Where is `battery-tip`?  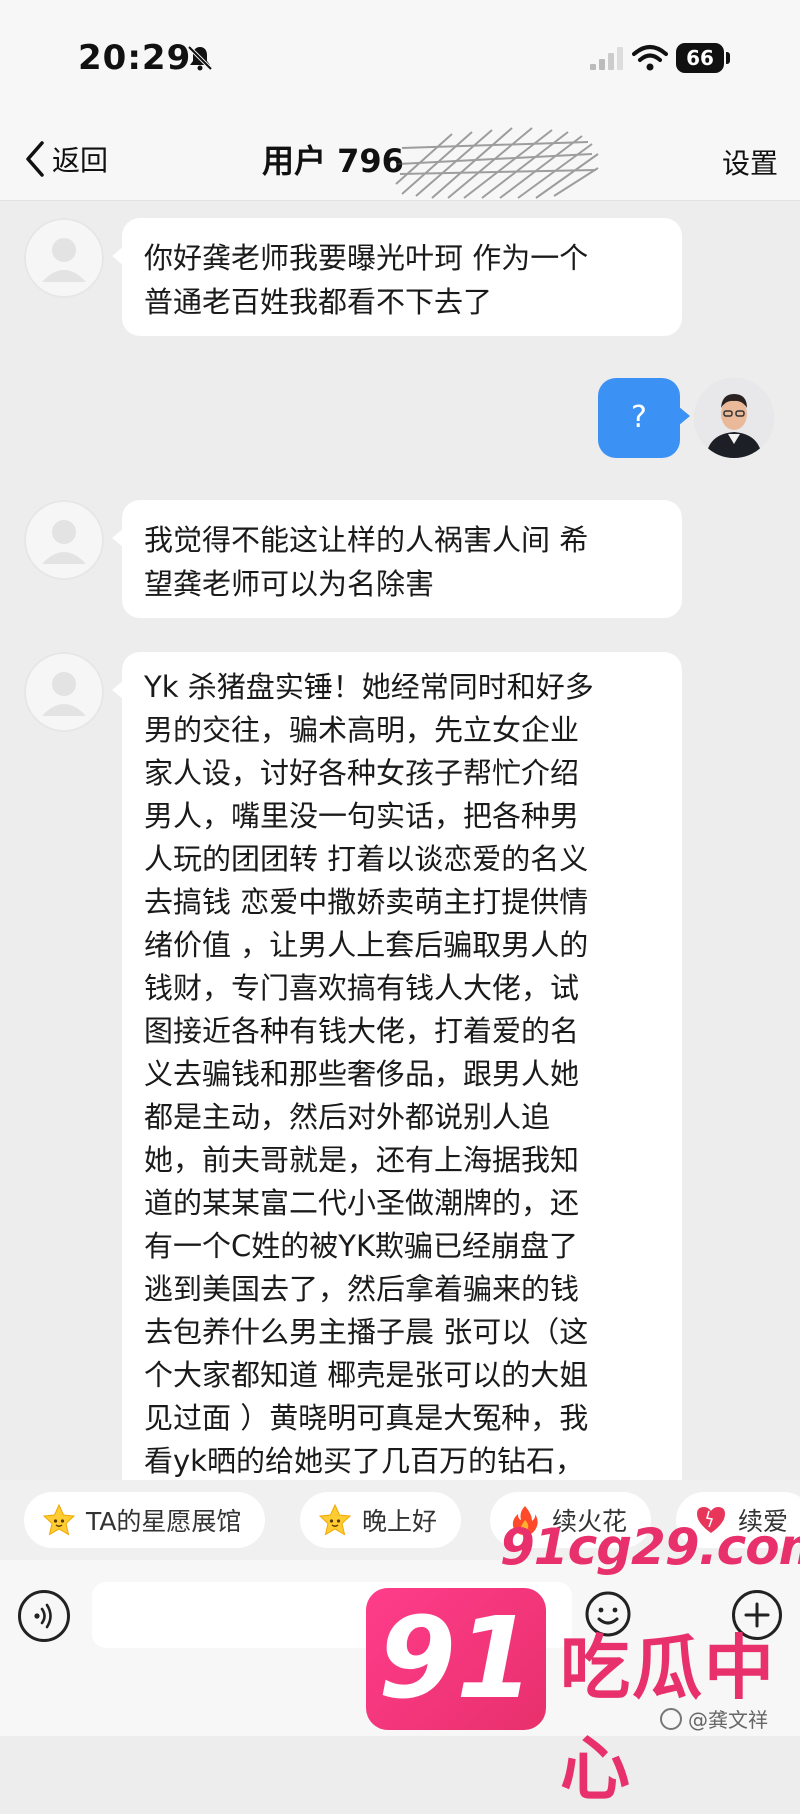
battery-tip is located at coordinates (728, 58).